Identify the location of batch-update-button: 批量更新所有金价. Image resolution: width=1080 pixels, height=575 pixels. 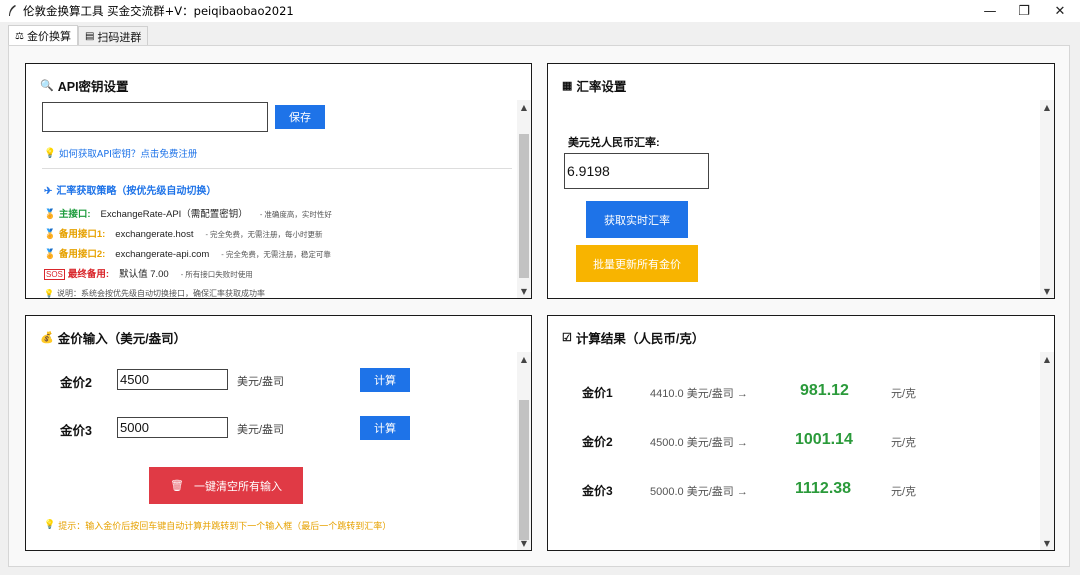
(637, 263).